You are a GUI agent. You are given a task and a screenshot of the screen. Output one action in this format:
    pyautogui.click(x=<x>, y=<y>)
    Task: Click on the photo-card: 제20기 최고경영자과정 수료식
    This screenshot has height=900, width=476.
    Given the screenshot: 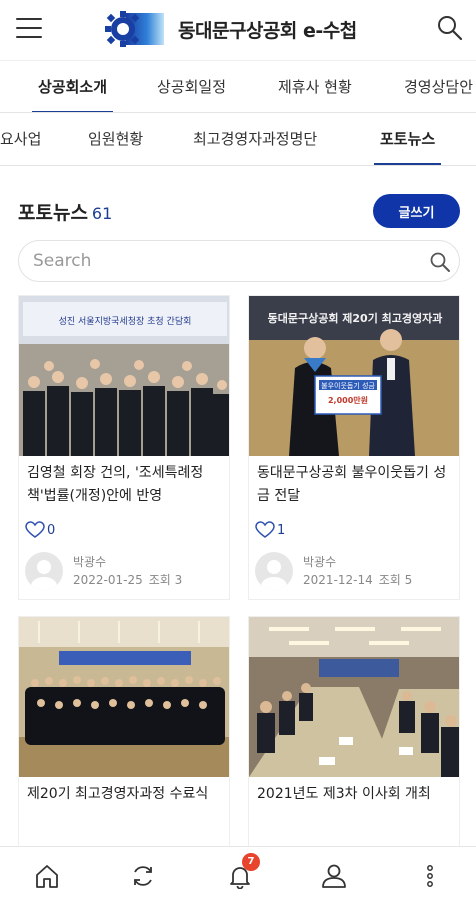 What is the action you would take?
    pyautogui.click(x=124, y=736)
    